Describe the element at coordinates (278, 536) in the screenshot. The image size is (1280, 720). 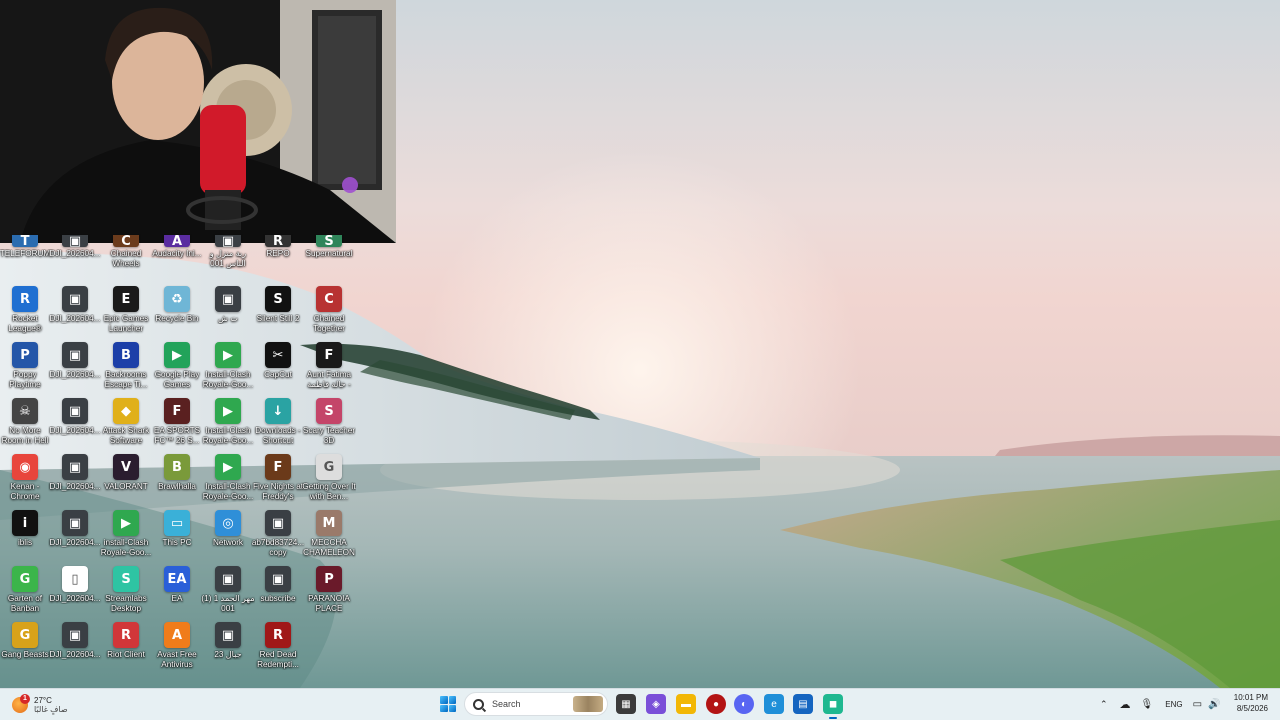
I see `desktop-icon: ▣ ab7bd83724... copy` at that location.